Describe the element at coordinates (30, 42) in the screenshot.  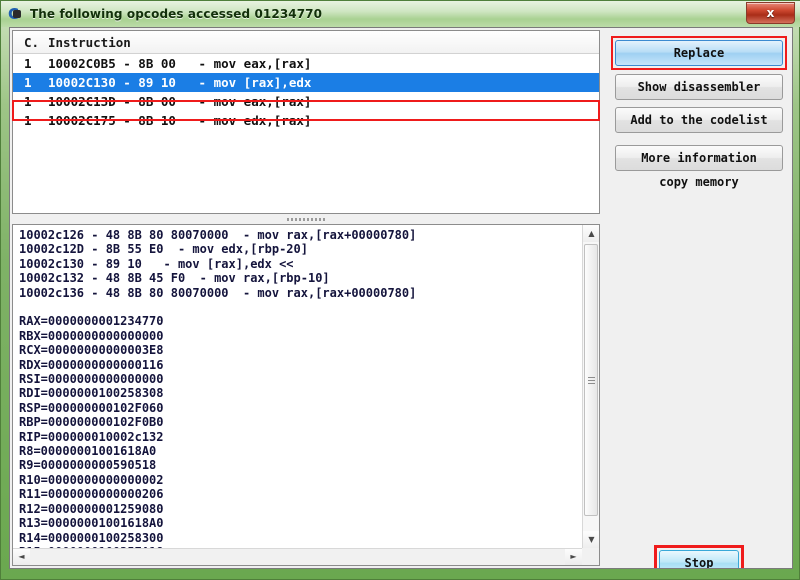
I see `column-header-count: C.` at that location.